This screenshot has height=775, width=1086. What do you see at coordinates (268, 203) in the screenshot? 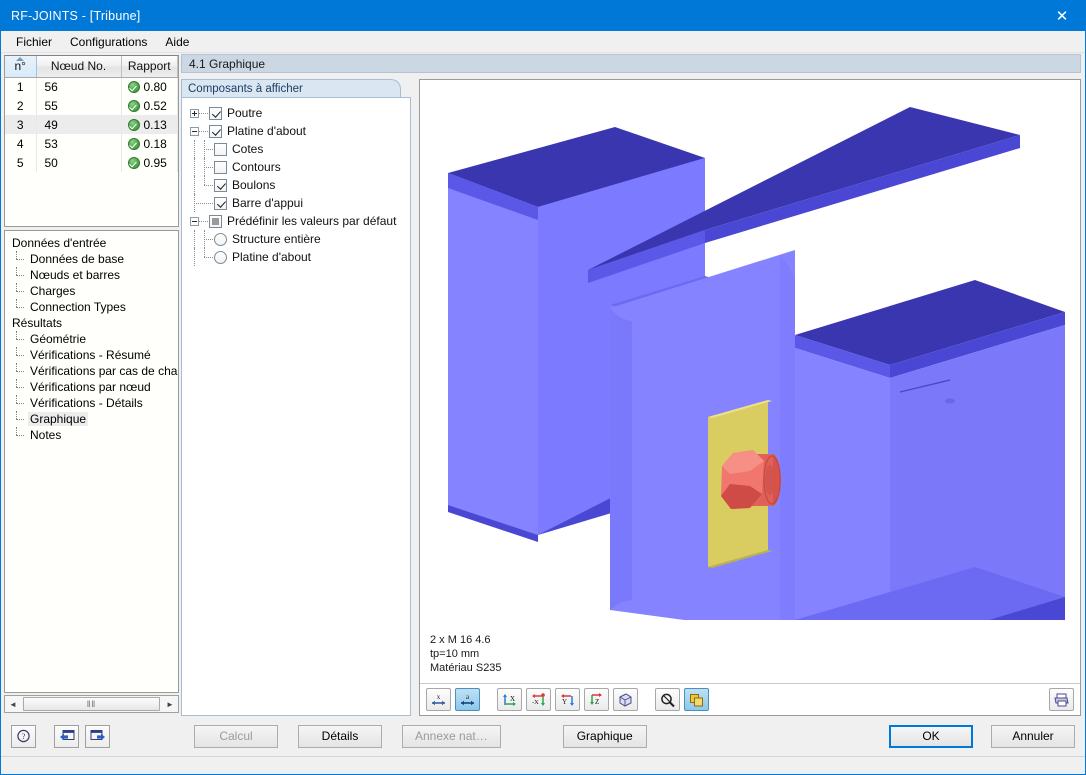
I see `tree-item-label: Barre d'appui` at bounding box center [268, 203].